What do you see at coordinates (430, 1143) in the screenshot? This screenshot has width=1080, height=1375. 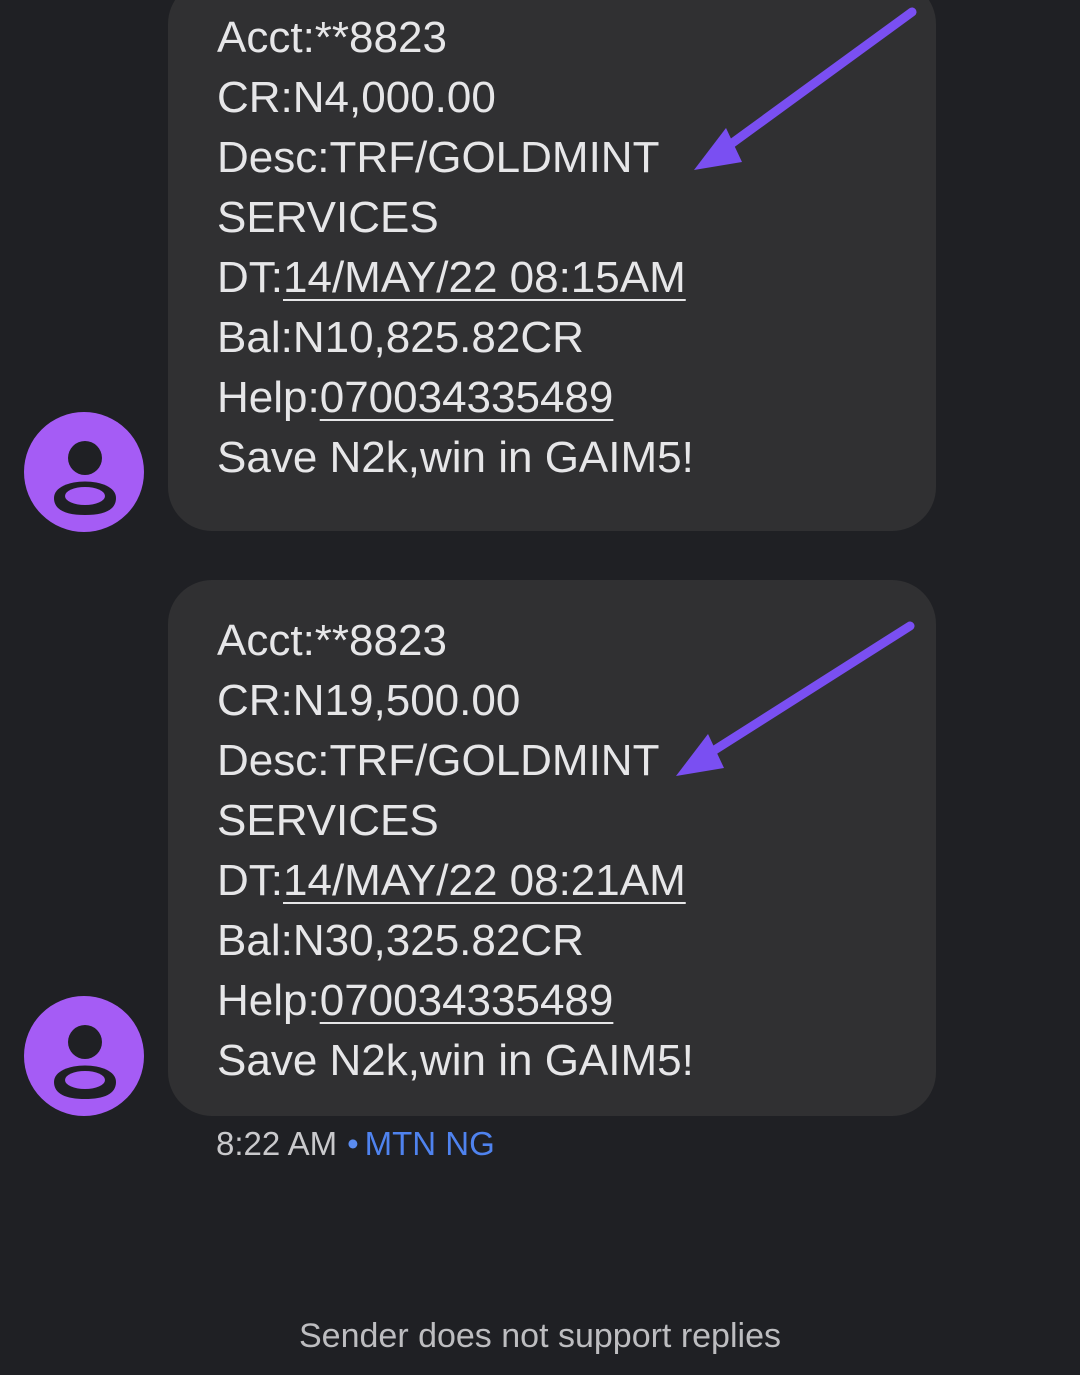 I see `sender-name: MTN NG` at bounding box center [430, 1143].